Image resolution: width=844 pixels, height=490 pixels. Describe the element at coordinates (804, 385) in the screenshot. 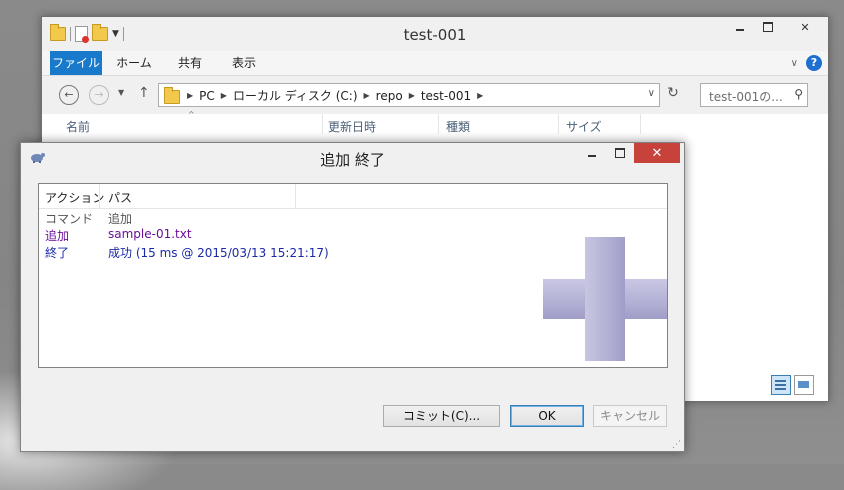

I see `large-icons-view-icon` at that location.